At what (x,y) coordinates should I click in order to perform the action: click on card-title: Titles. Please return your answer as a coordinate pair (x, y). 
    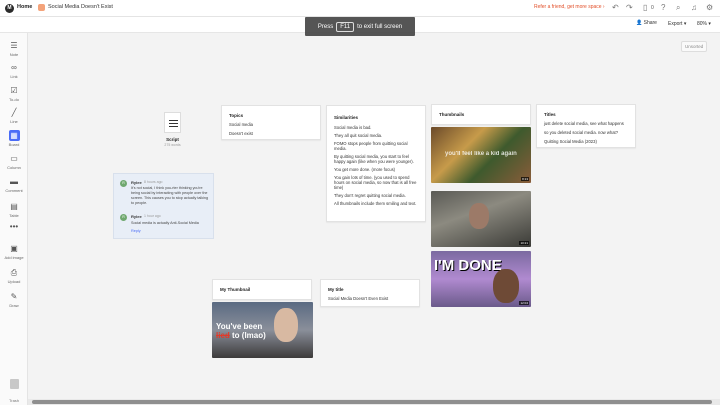
    Looking at the image, I should click on (550, 114).